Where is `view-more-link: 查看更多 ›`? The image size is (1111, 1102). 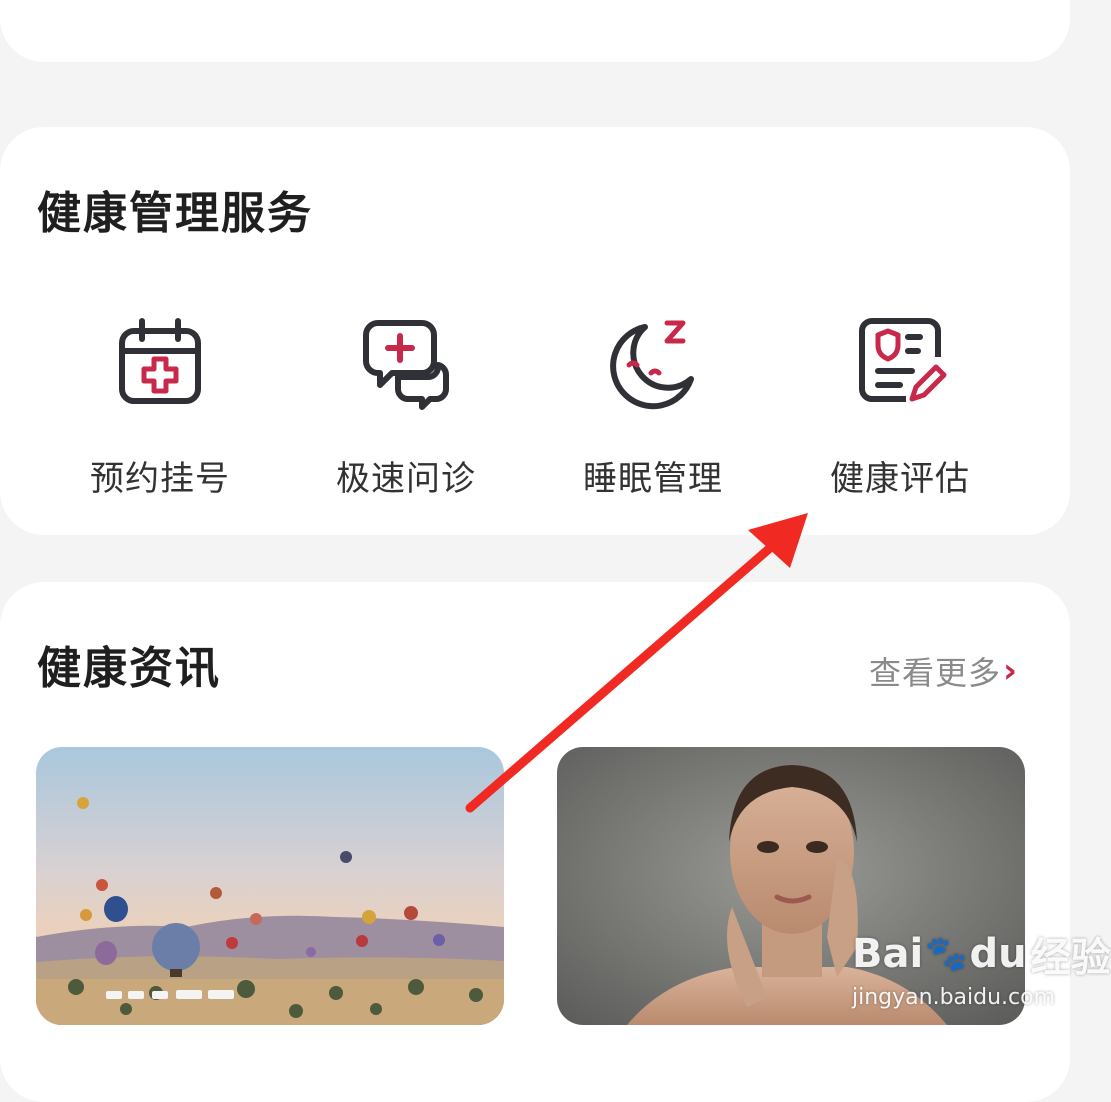 view-more-link: 查看更多 › is located at coordinates (943, 671).